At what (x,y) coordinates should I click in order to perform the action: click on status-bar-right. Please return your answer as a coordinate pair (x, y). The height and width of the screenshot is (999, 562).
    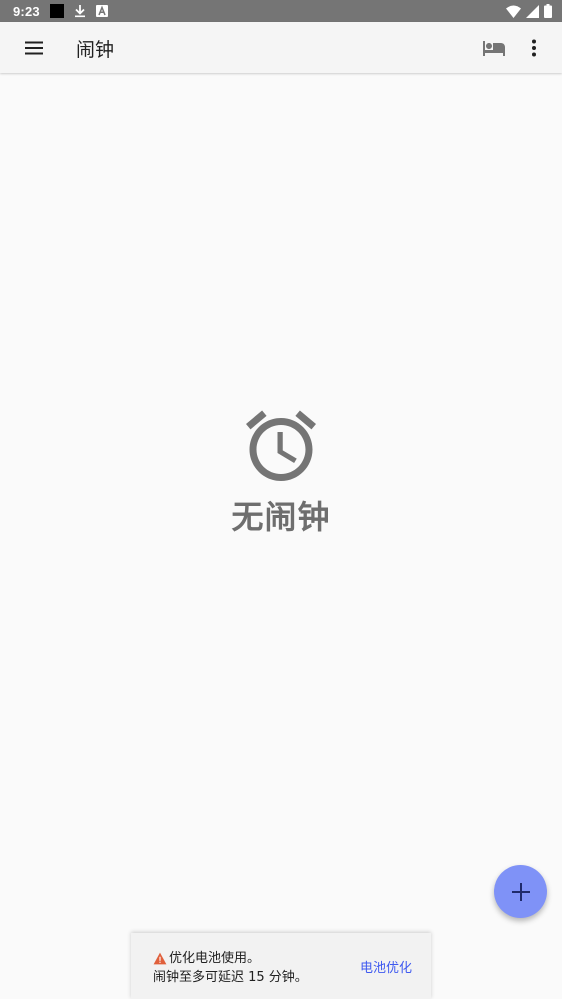
    Looking at the image, I should click on (529, 11).